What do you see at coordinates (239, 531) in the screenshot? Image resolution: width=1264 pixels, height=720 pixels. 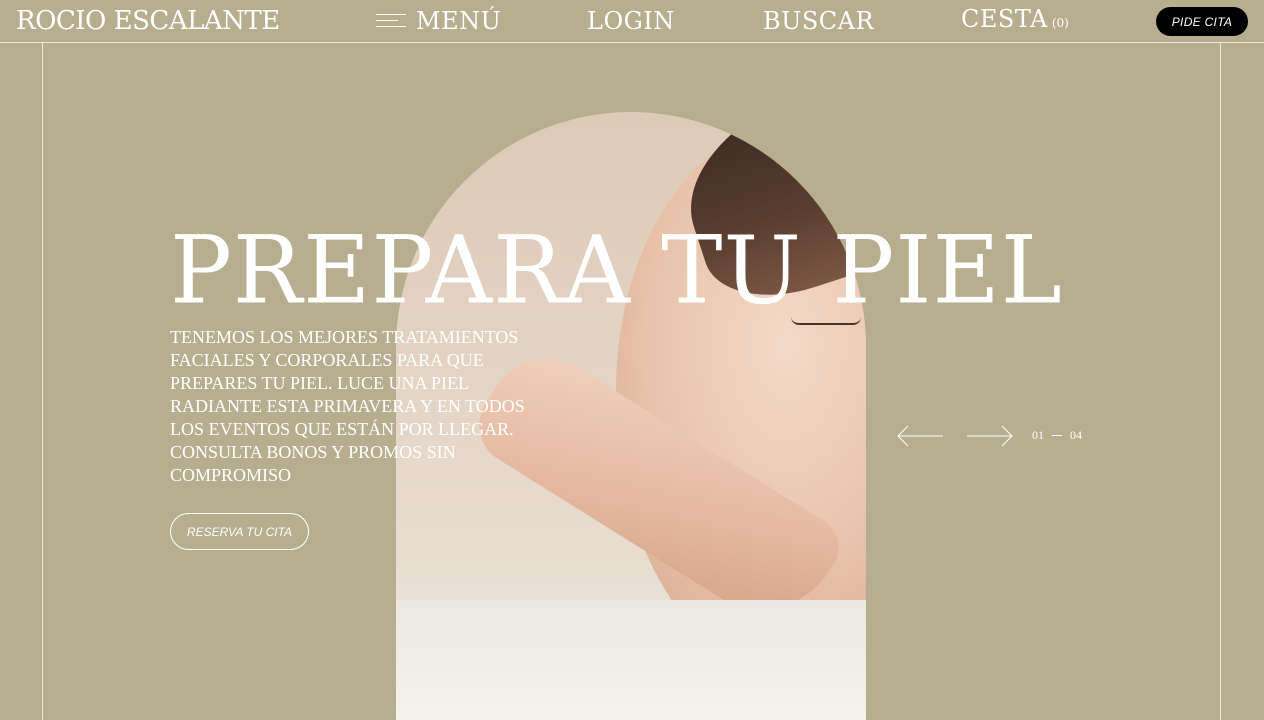 I see `reserve-appointment-button: RESERVA TU CITA` at bounding box center [239, 531].